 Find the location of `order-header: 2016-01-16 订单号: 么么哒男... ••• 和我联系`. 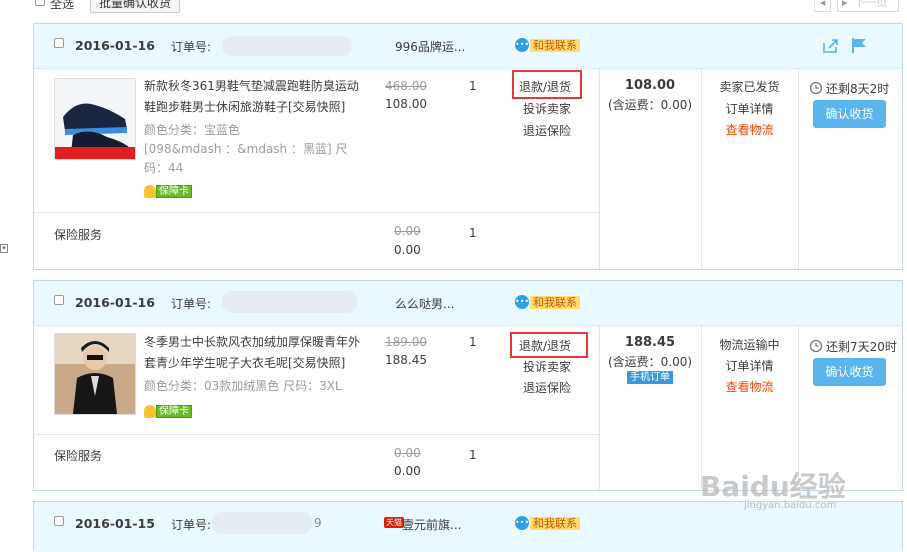

order-header: 2016-01-16 订单号: 么么哒男... ••• 和我联系 is located at coordinates (468, 303).